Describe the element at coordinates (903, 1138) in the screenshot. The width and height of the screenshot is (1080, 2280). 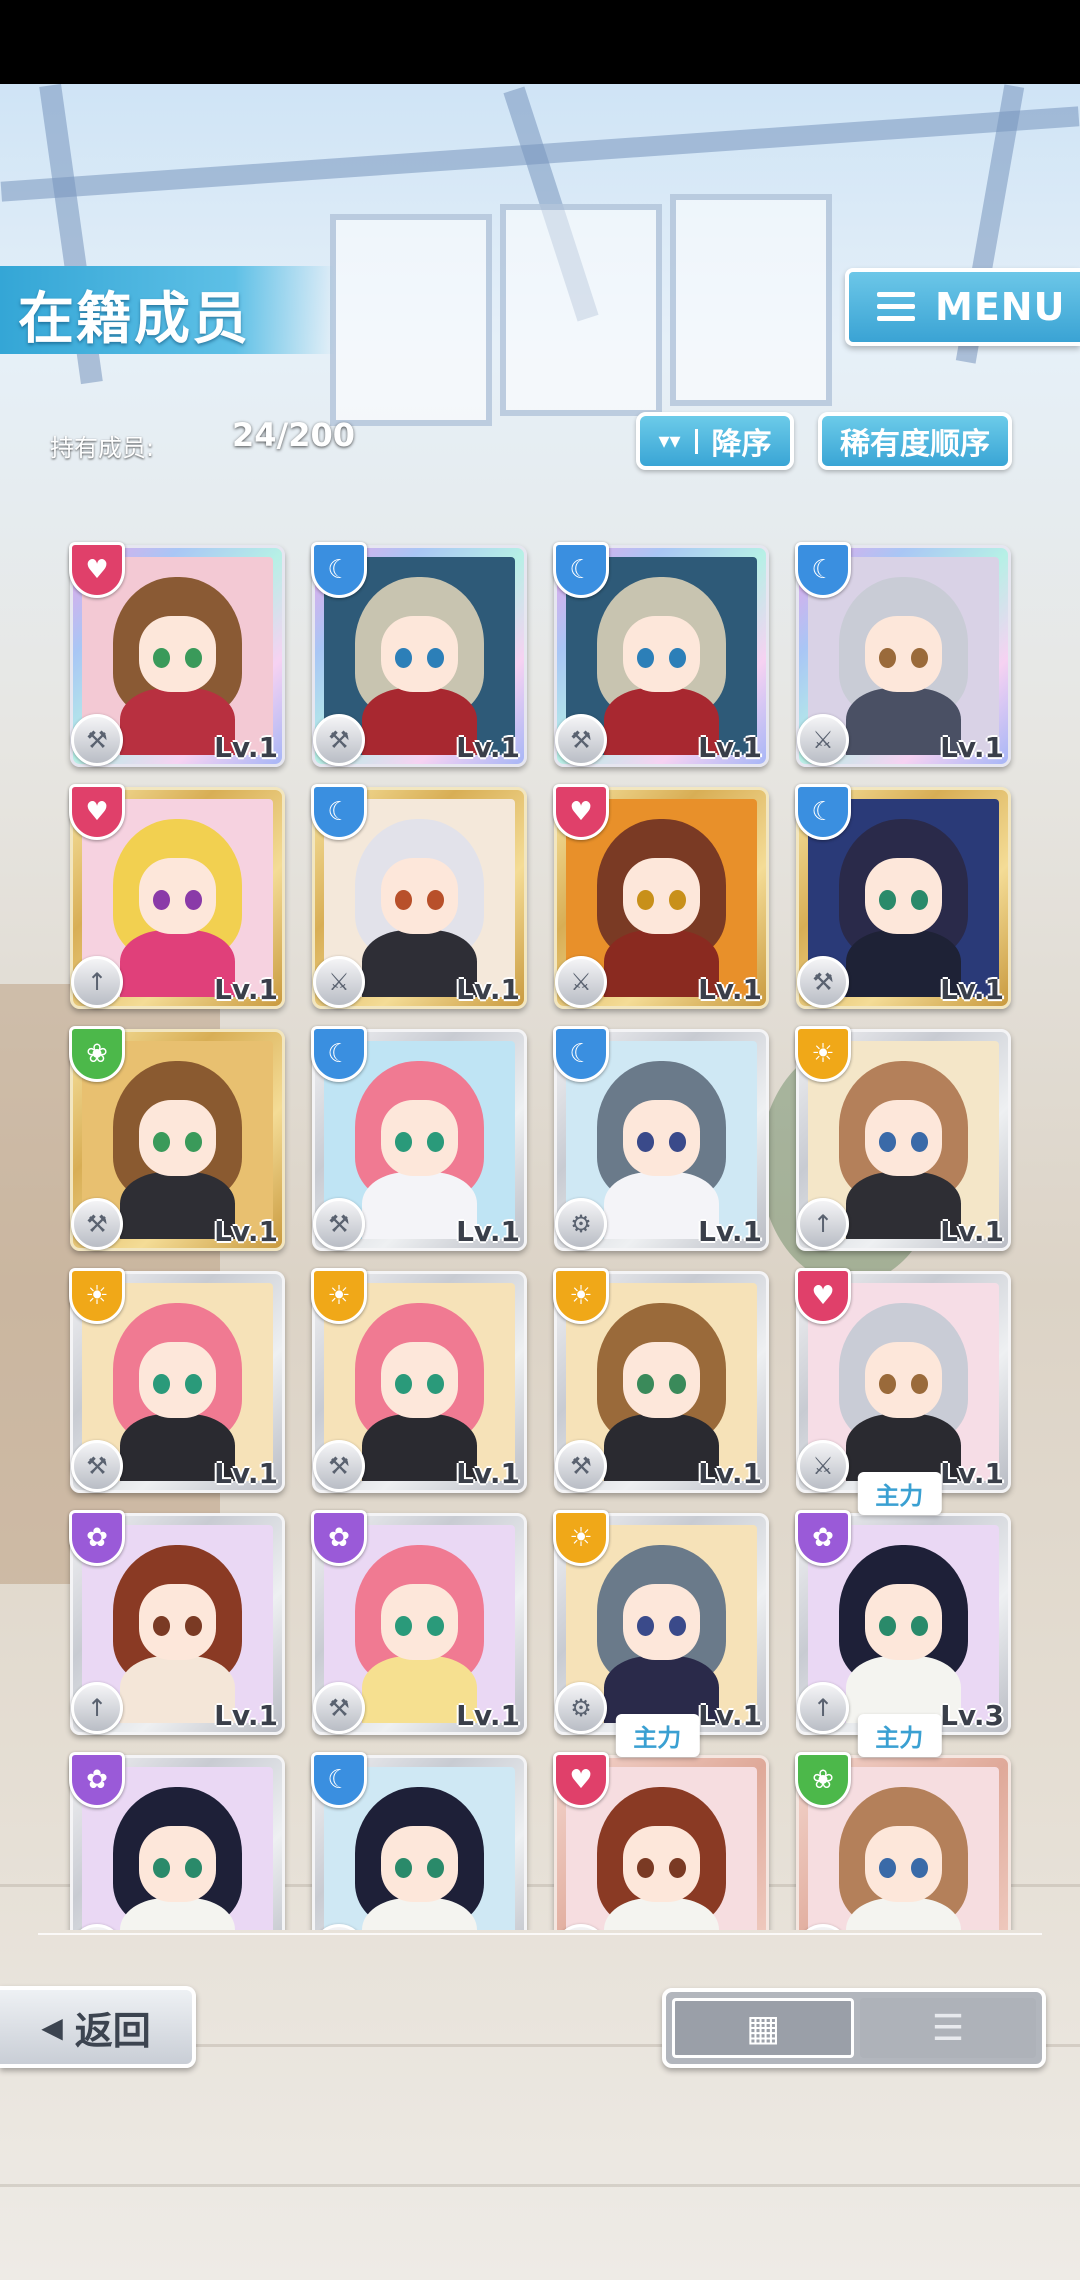
I see `member-card: ☀ ↑ Lv.1` at that location.